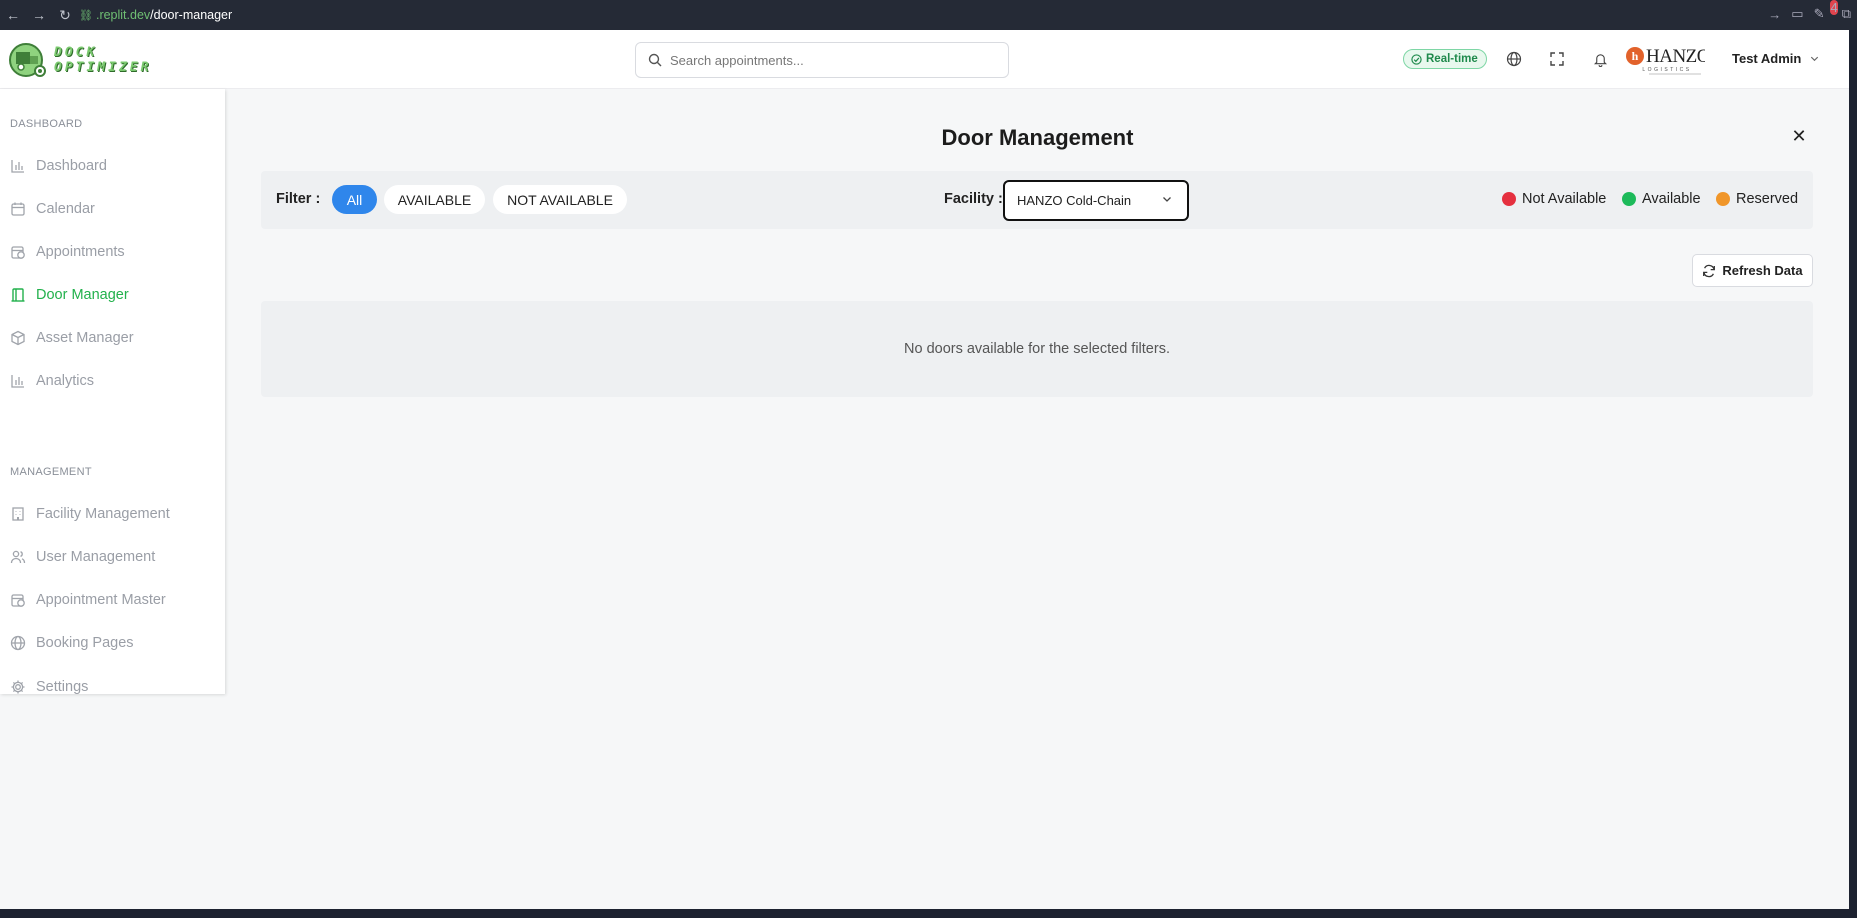  Describe the element at coordinates (18, 557) in the screenshot. I see `users-icon` at that location.